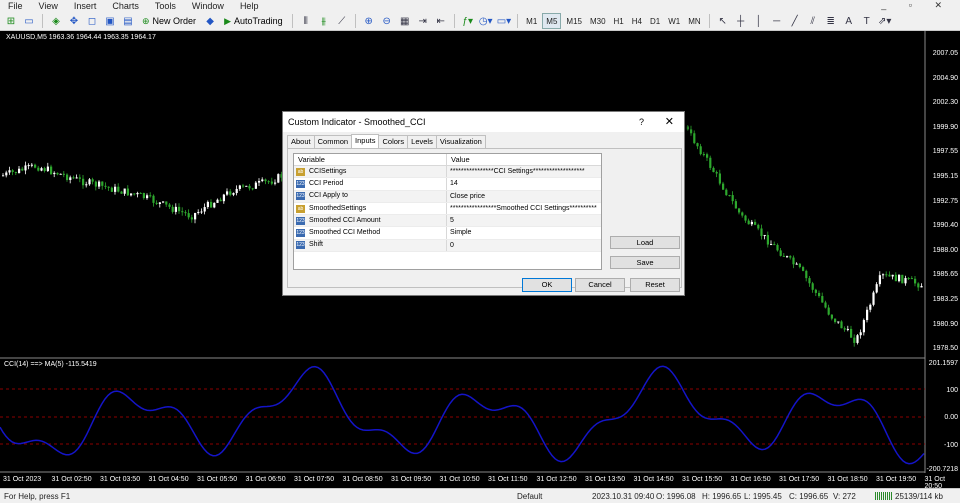  Describe the element at coordinates (849, 21) in the screenshot. I see `text-icon: A` at that location.